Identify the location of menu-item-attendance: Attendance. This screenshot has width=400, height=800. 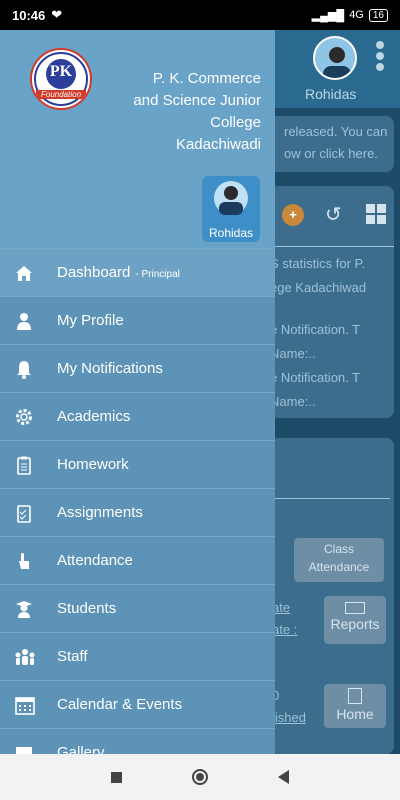
(137, 560).